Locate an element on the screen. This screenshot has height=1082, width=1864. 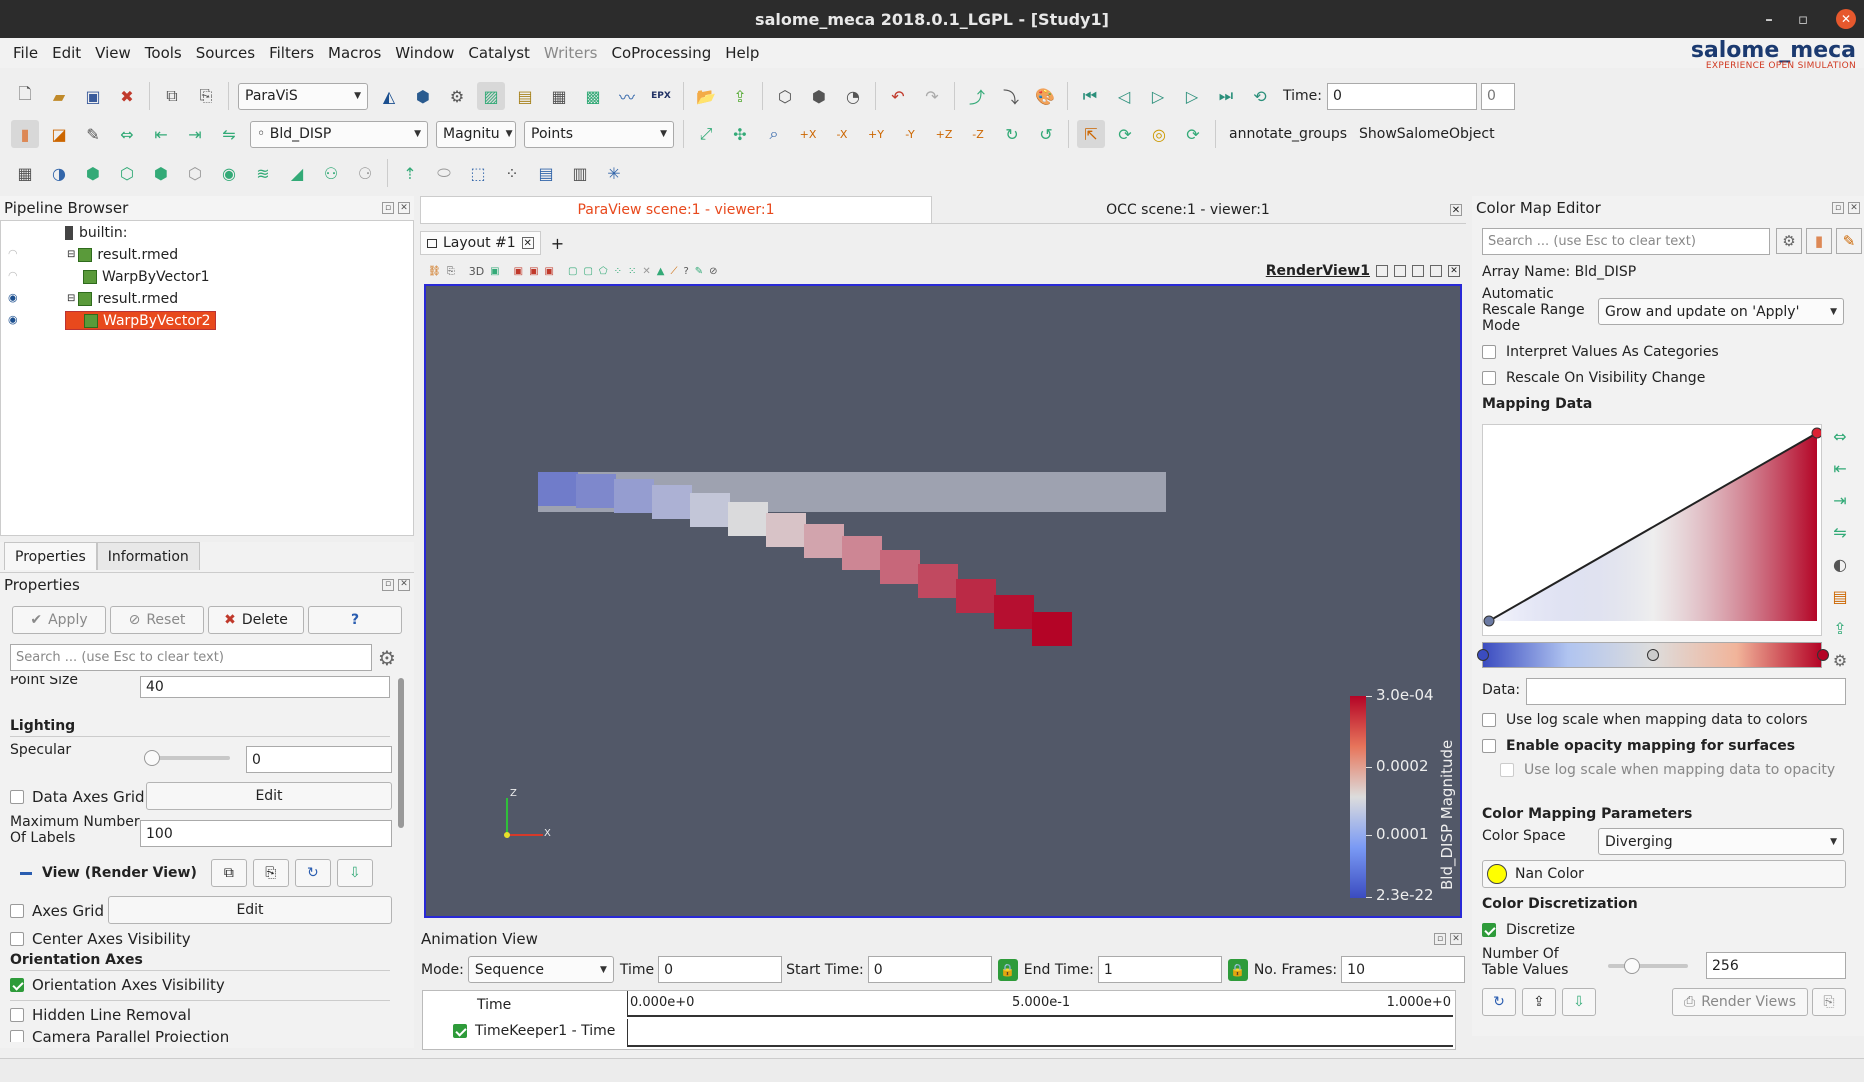
grow-selection-icon: ✕ is located at coordinates (646, 271).